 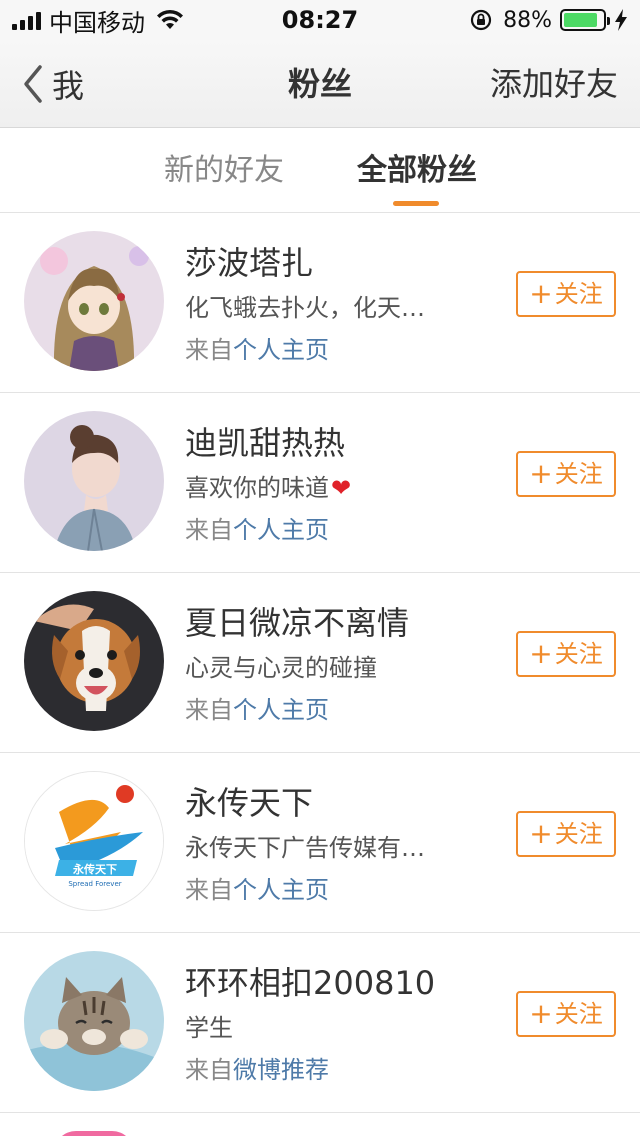 I want to click on fan-name: 永传天下, so click(x=249, y=803).